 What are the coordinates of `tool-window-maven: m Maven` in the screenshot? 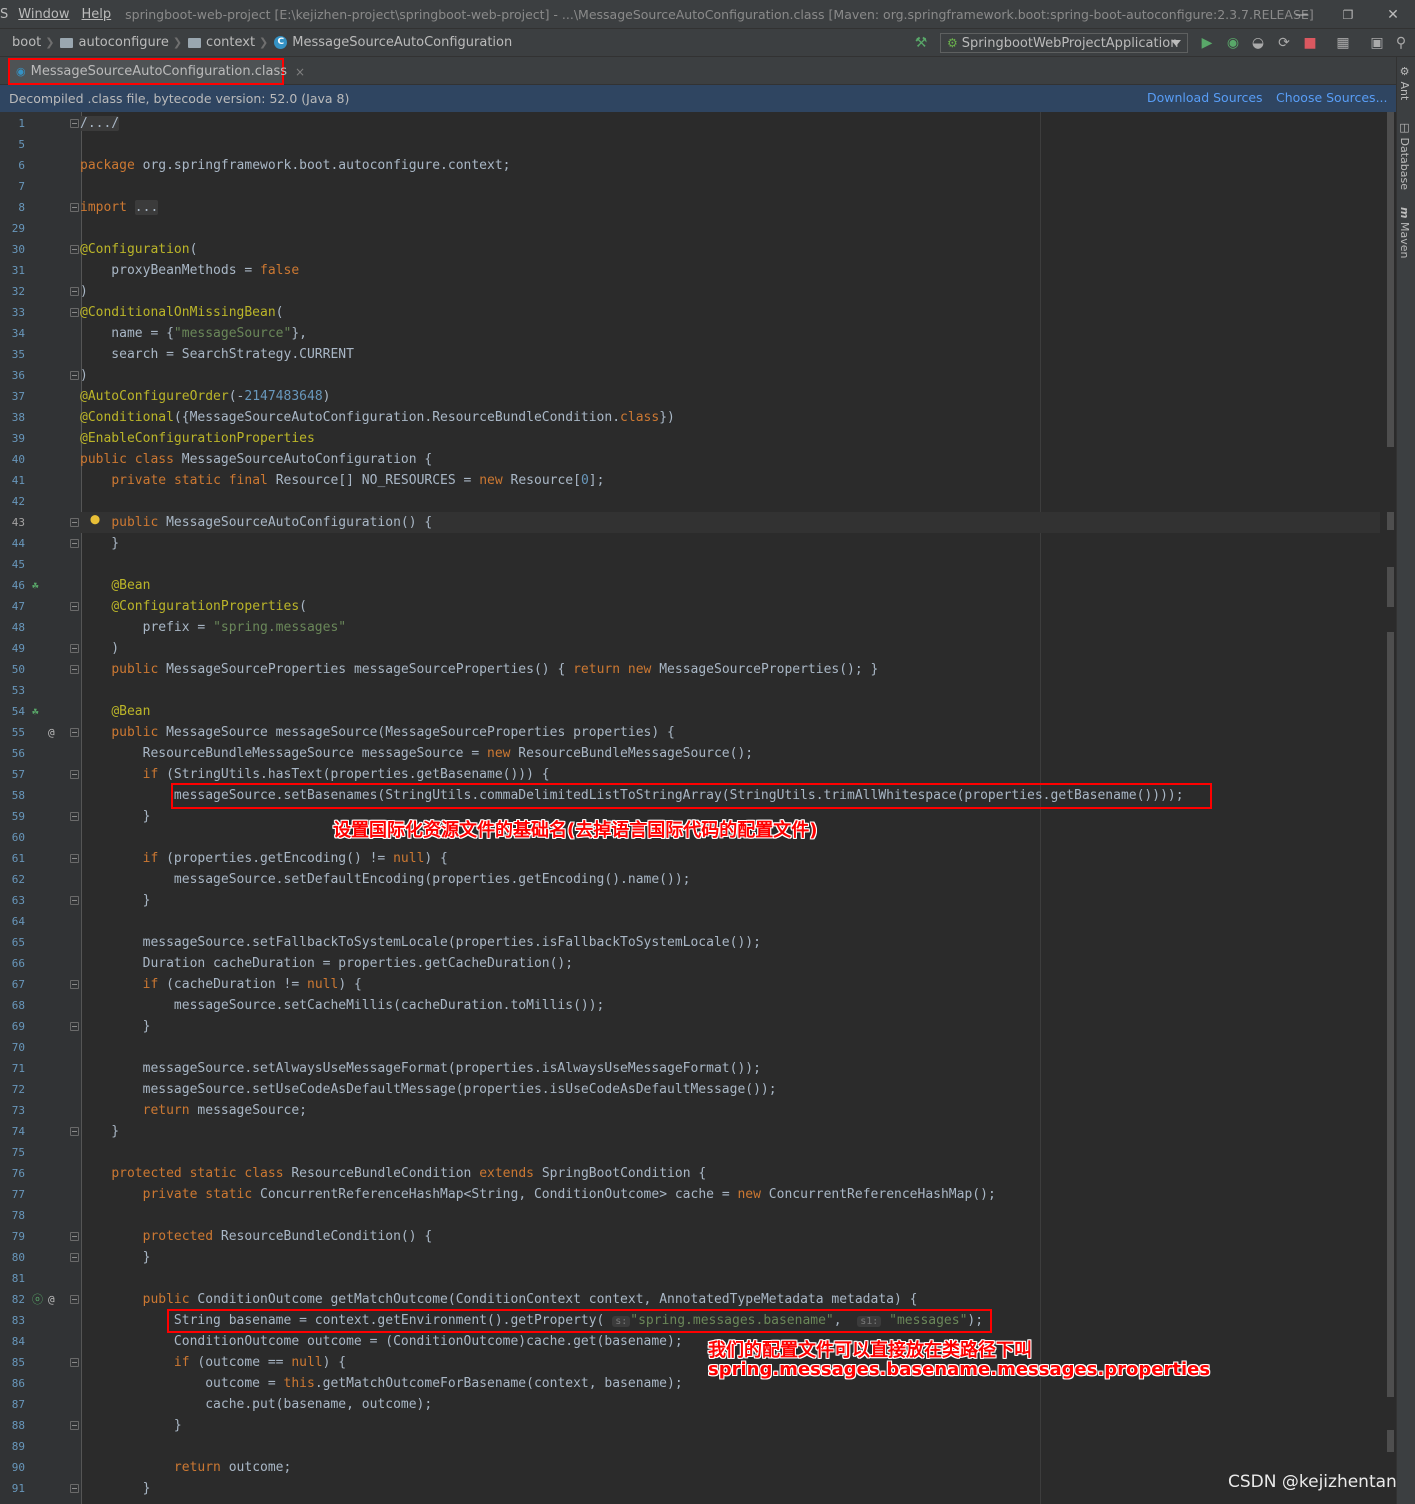 It's located at (1404, 232).